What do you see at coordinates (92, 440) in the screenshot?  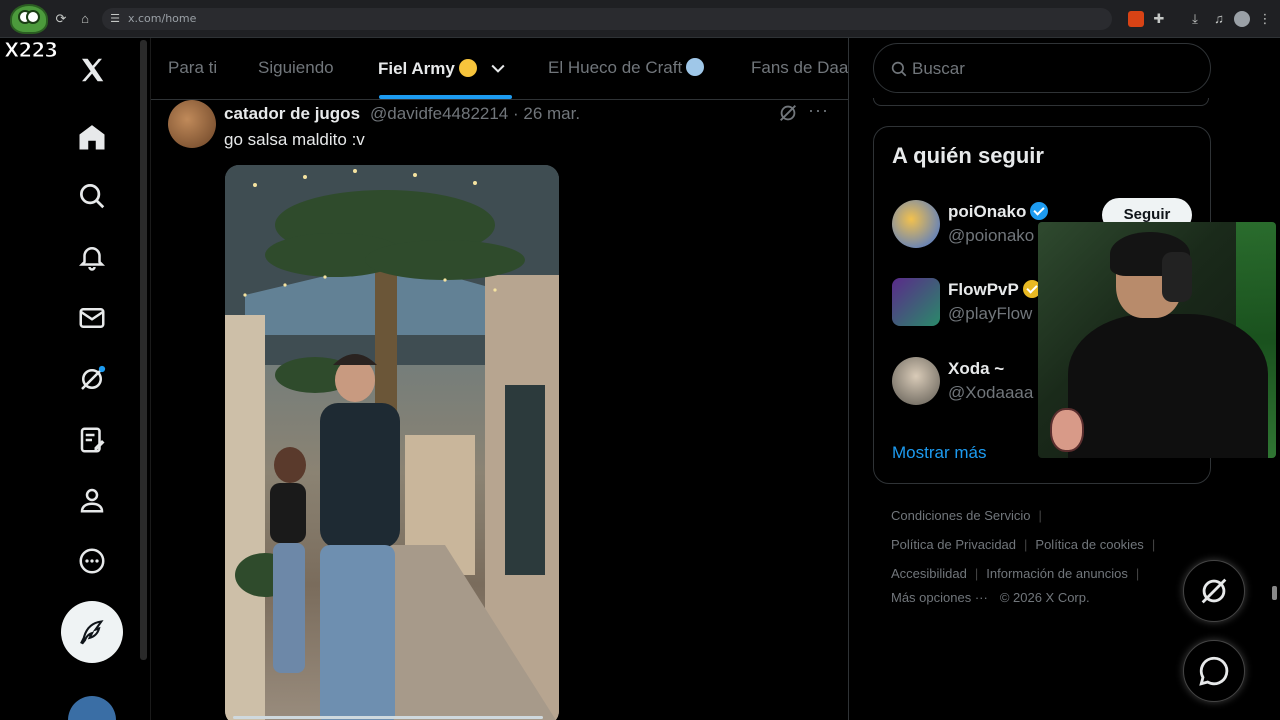 I see `articles-compose-icon` at bounding box center [92, 440].